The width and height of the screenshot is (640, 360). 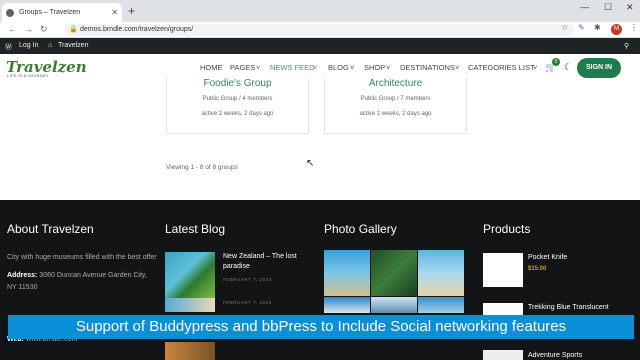 I want to click on gallery-title: Photo Gallery, so click(x=360, y=229).